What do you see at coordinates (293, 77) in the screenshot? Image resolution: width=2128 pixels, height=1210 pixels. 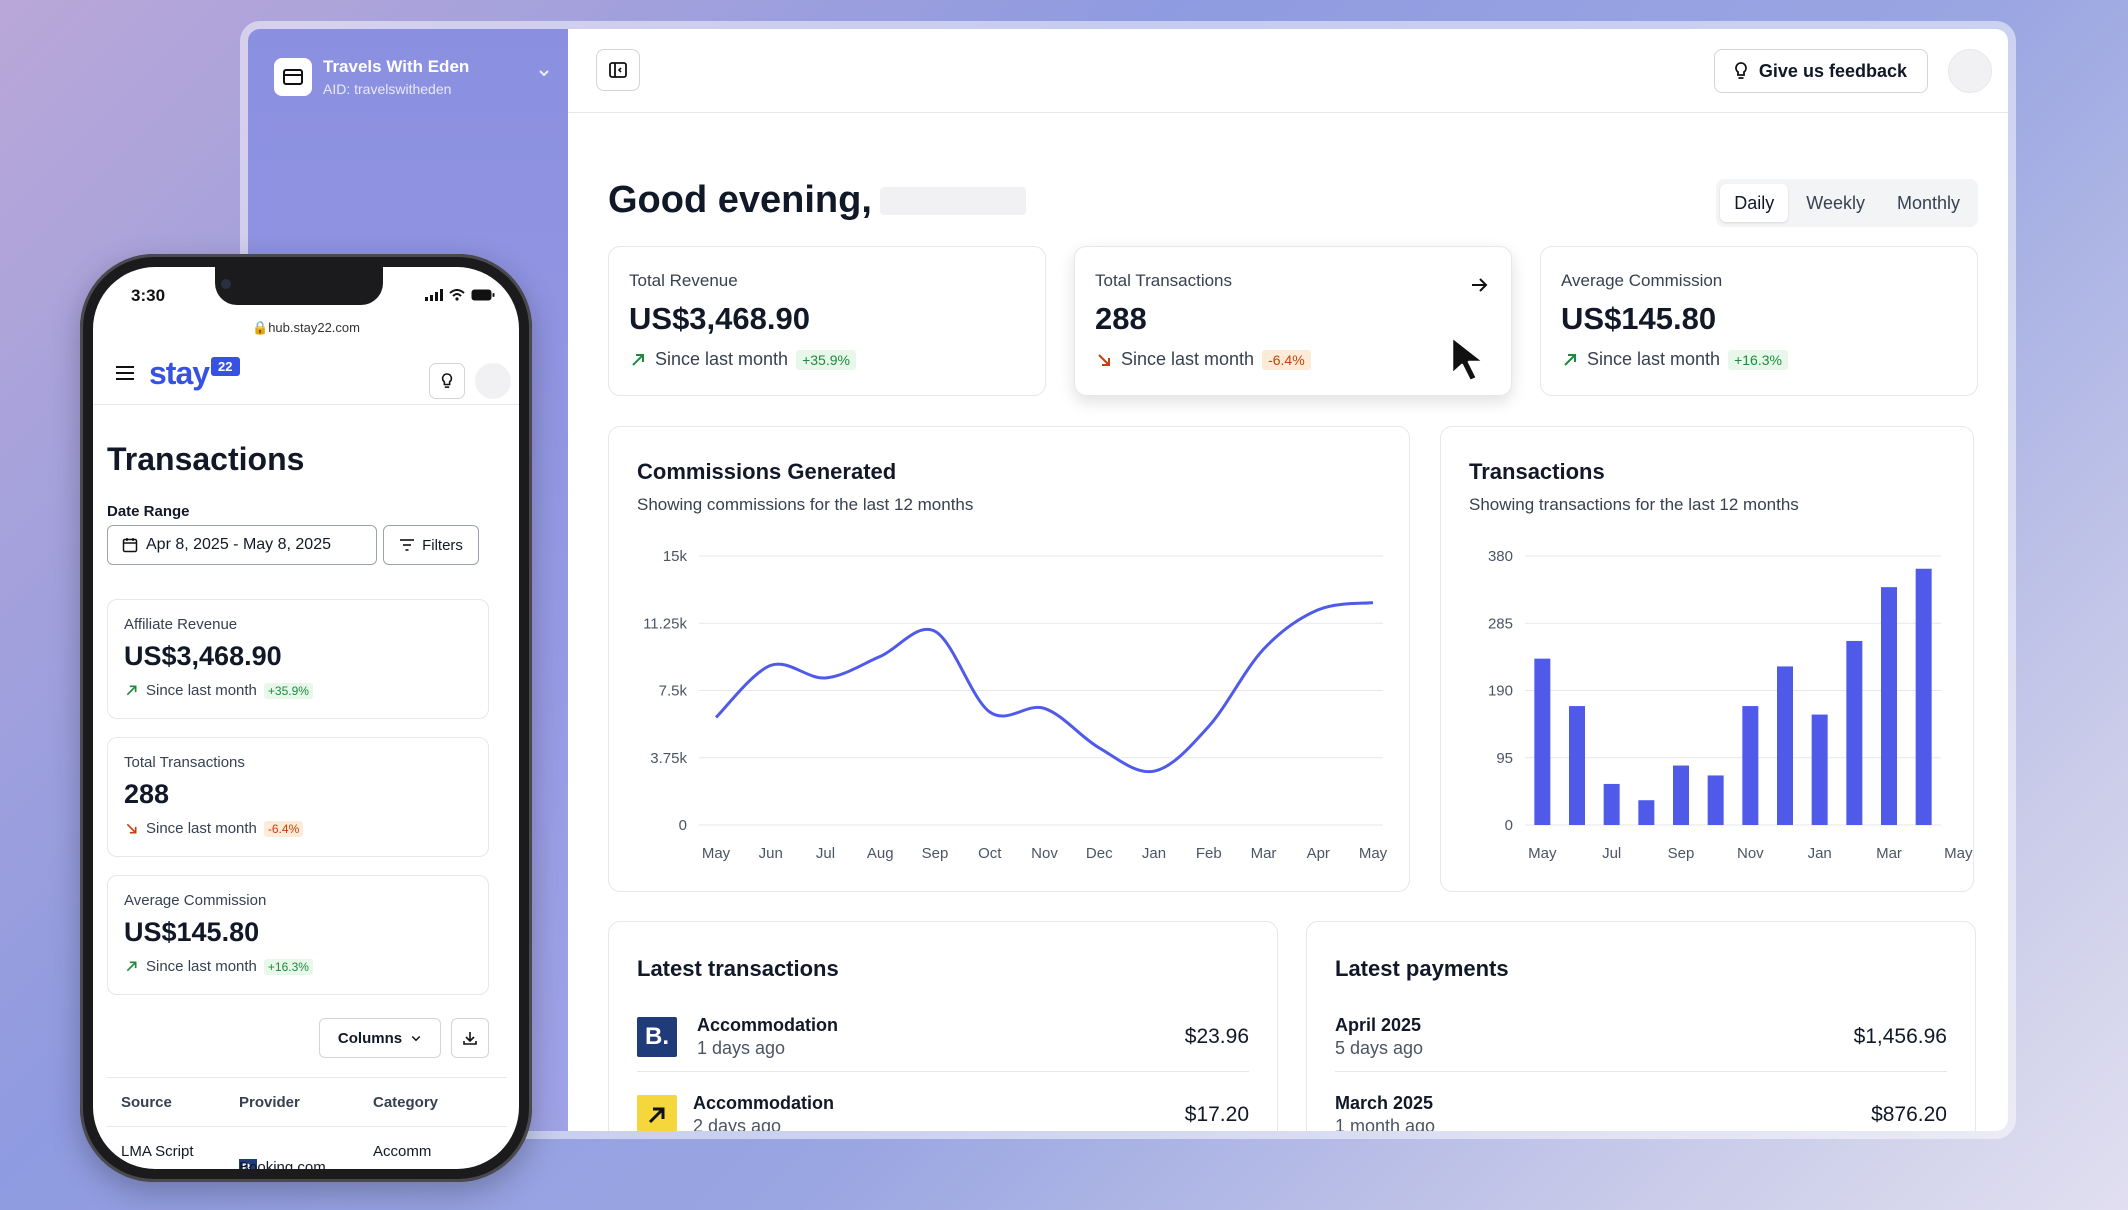 I see `card-icon` at bounding box center [293, 77].